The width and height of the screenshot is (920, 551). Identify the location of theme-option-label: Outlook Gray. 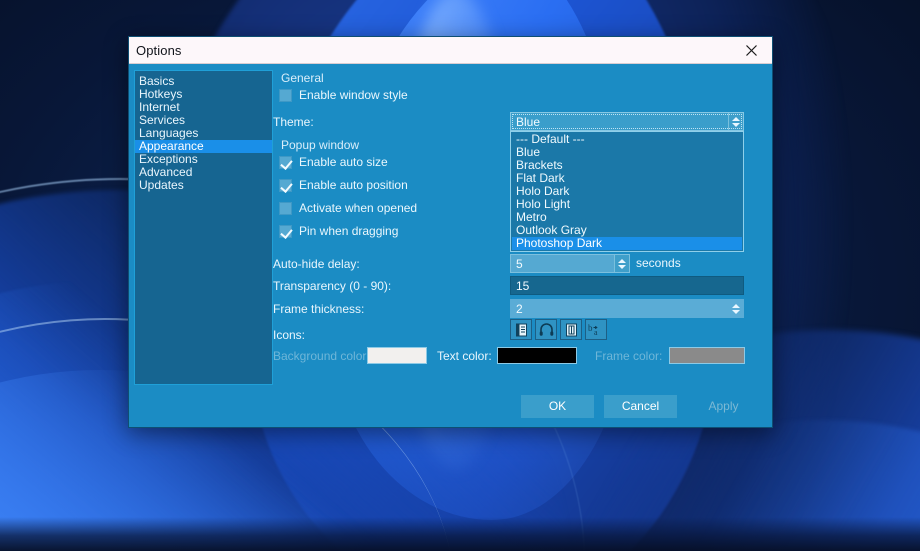
(551, 230).